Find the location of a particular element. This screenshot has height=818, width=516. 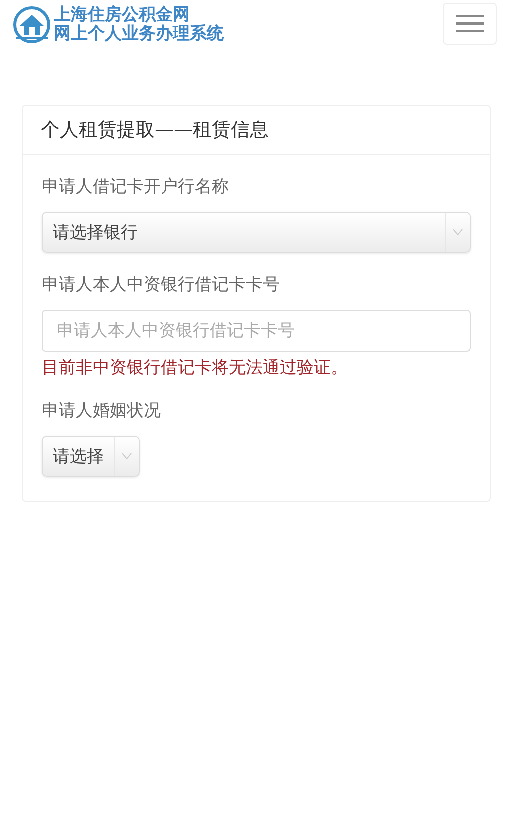

menu-button is located at coordinates (470, 24).